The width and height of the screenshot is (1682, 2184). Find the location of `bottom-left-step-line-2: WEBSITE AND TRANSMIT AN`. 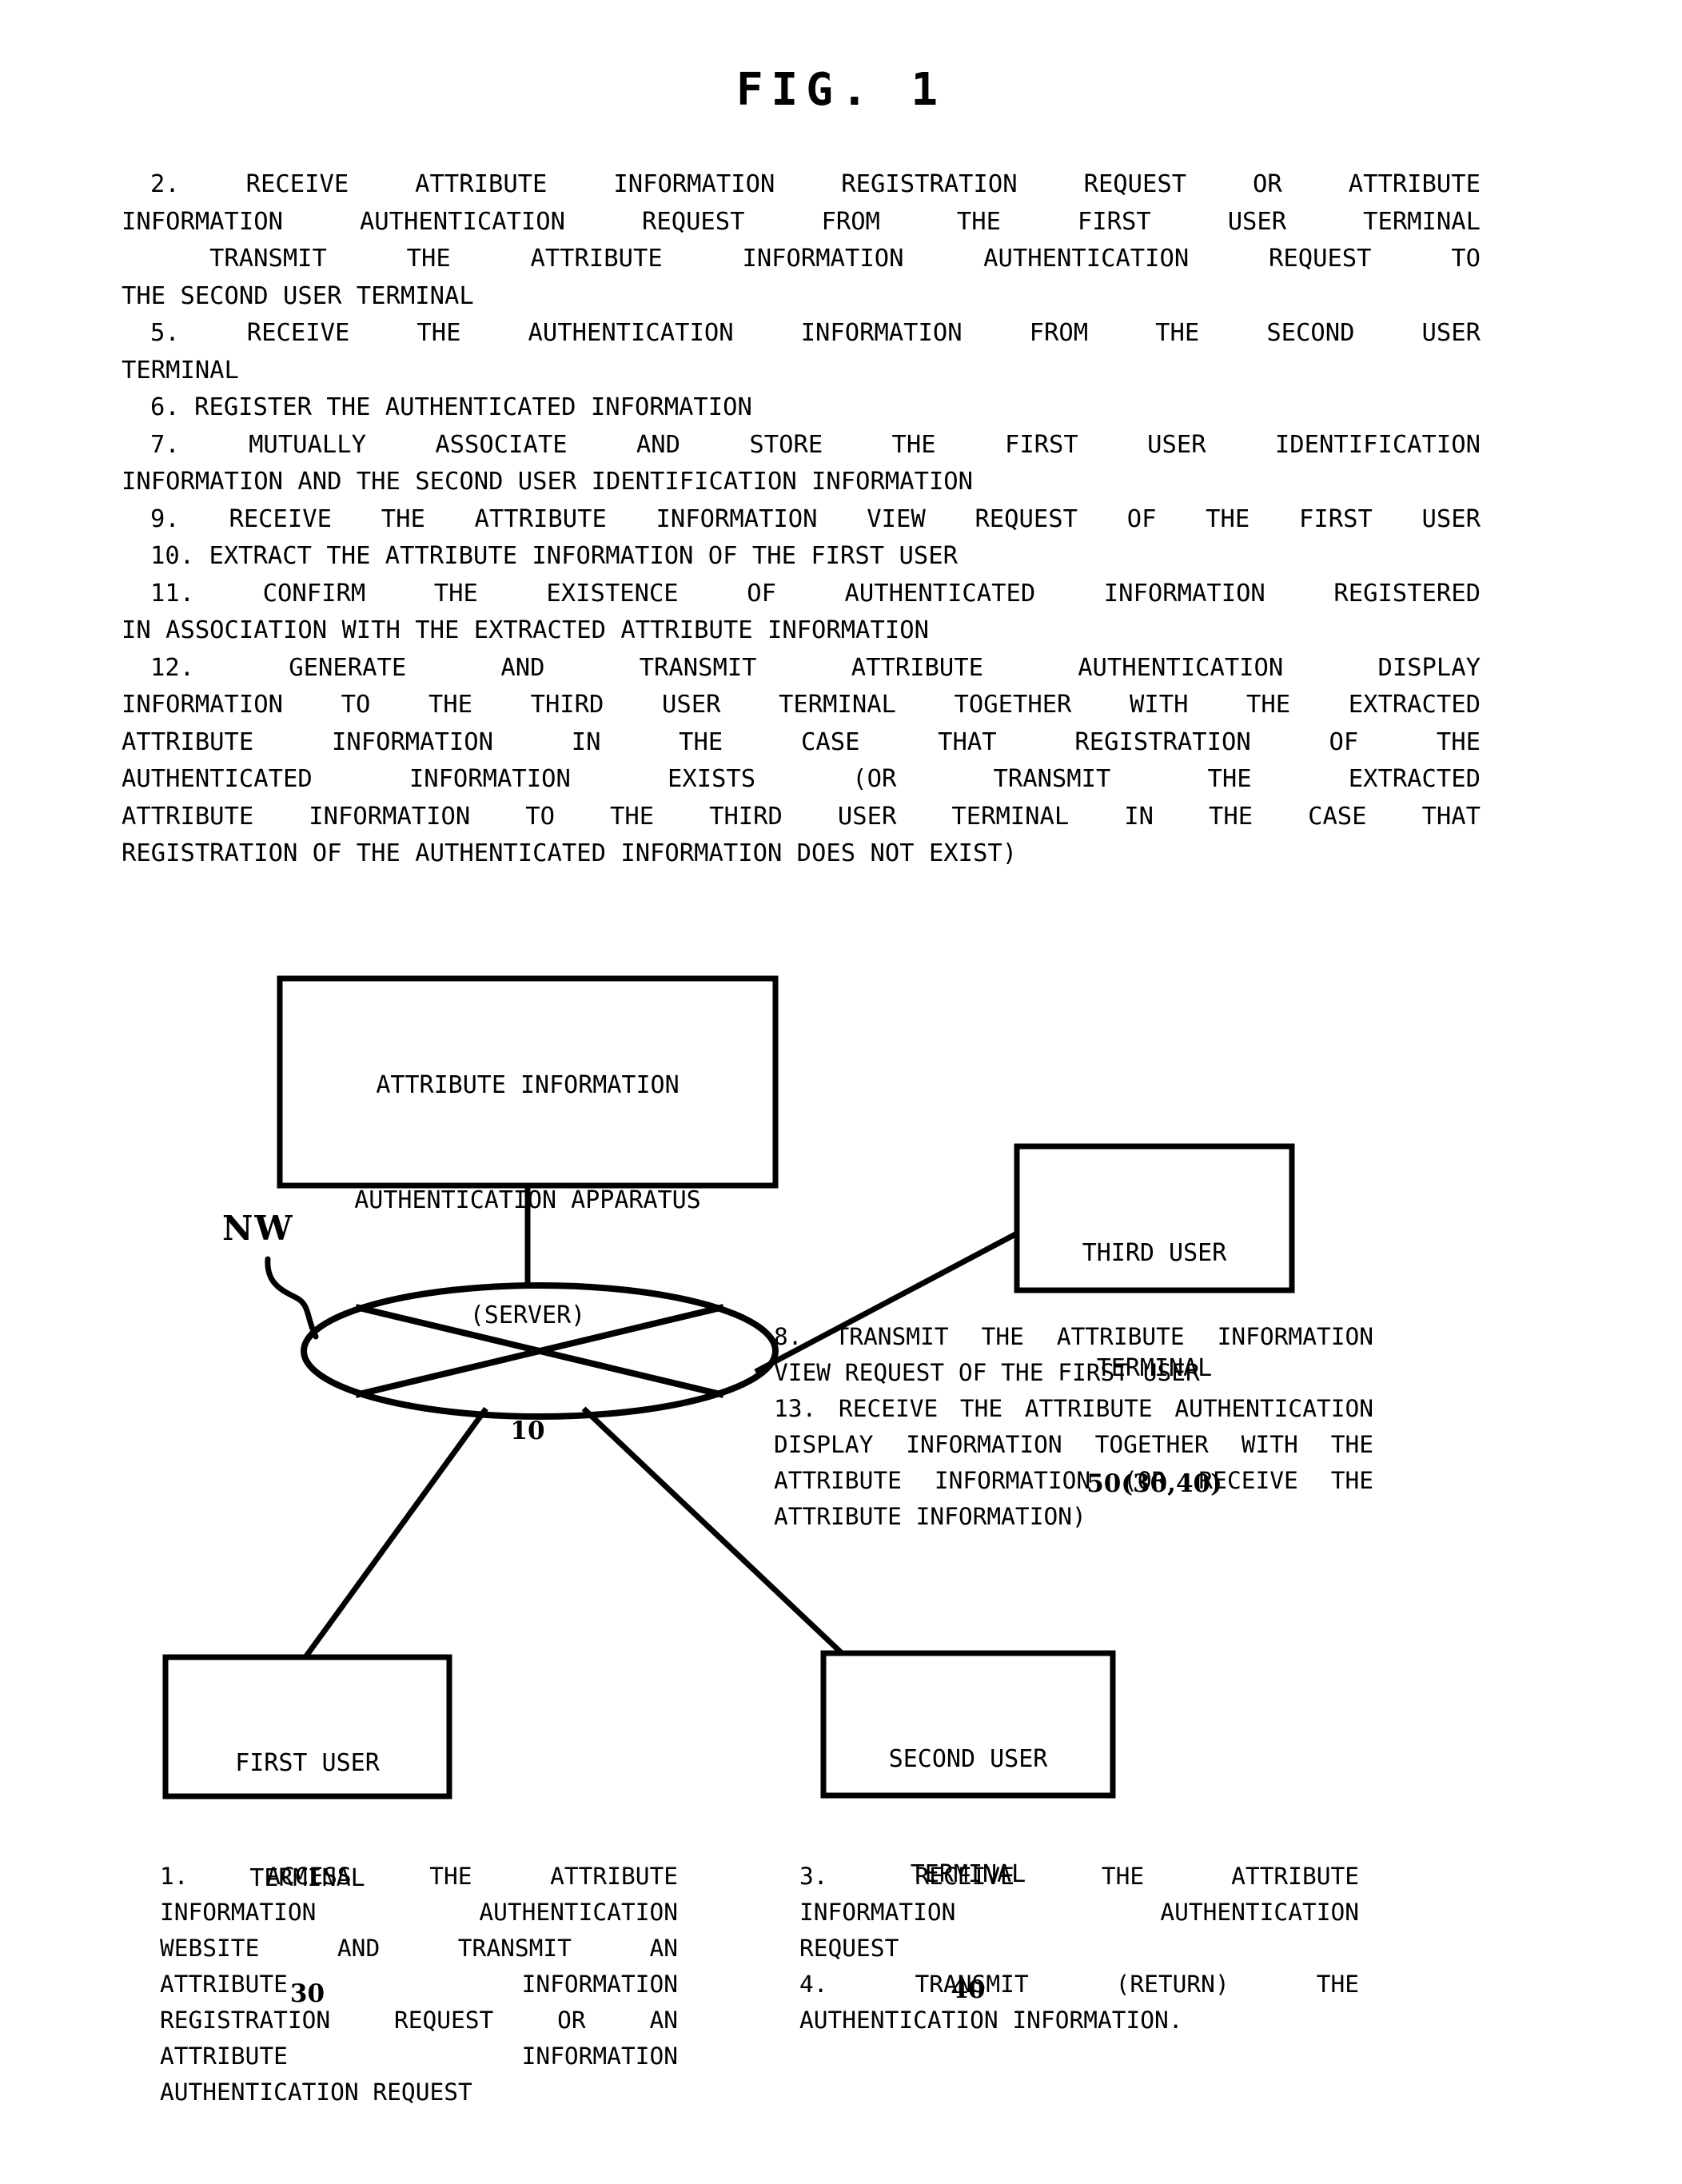

bottom-left-step-line-2: WEBSITE AND TRANSMIT AN is located at coordinates (419, 1948).